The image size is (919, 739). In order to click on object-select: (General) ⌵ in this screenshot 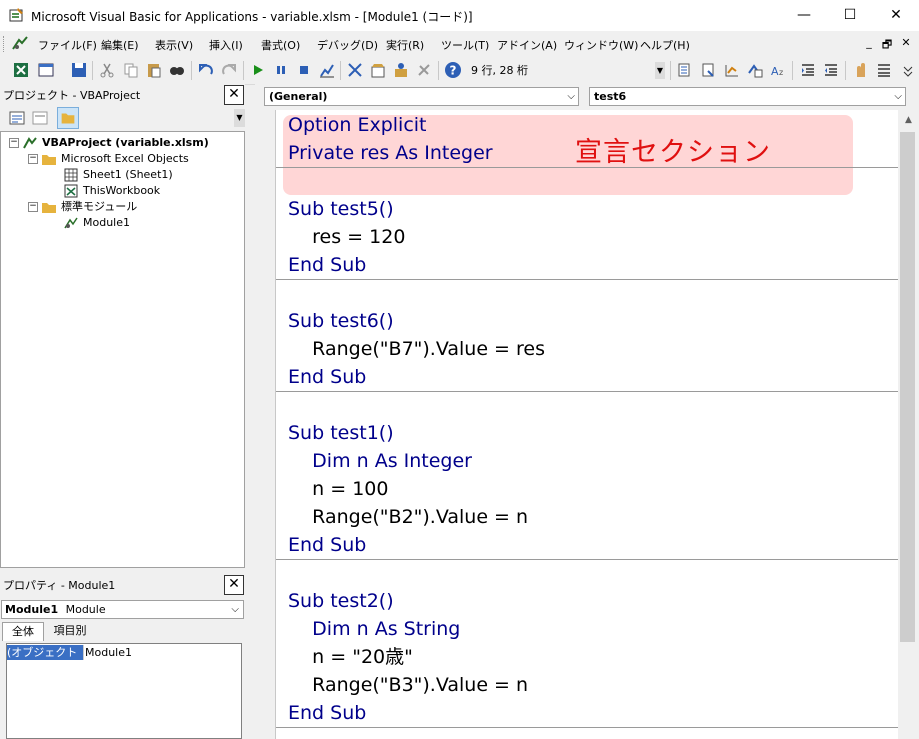, I will do `click(421, 96)`.